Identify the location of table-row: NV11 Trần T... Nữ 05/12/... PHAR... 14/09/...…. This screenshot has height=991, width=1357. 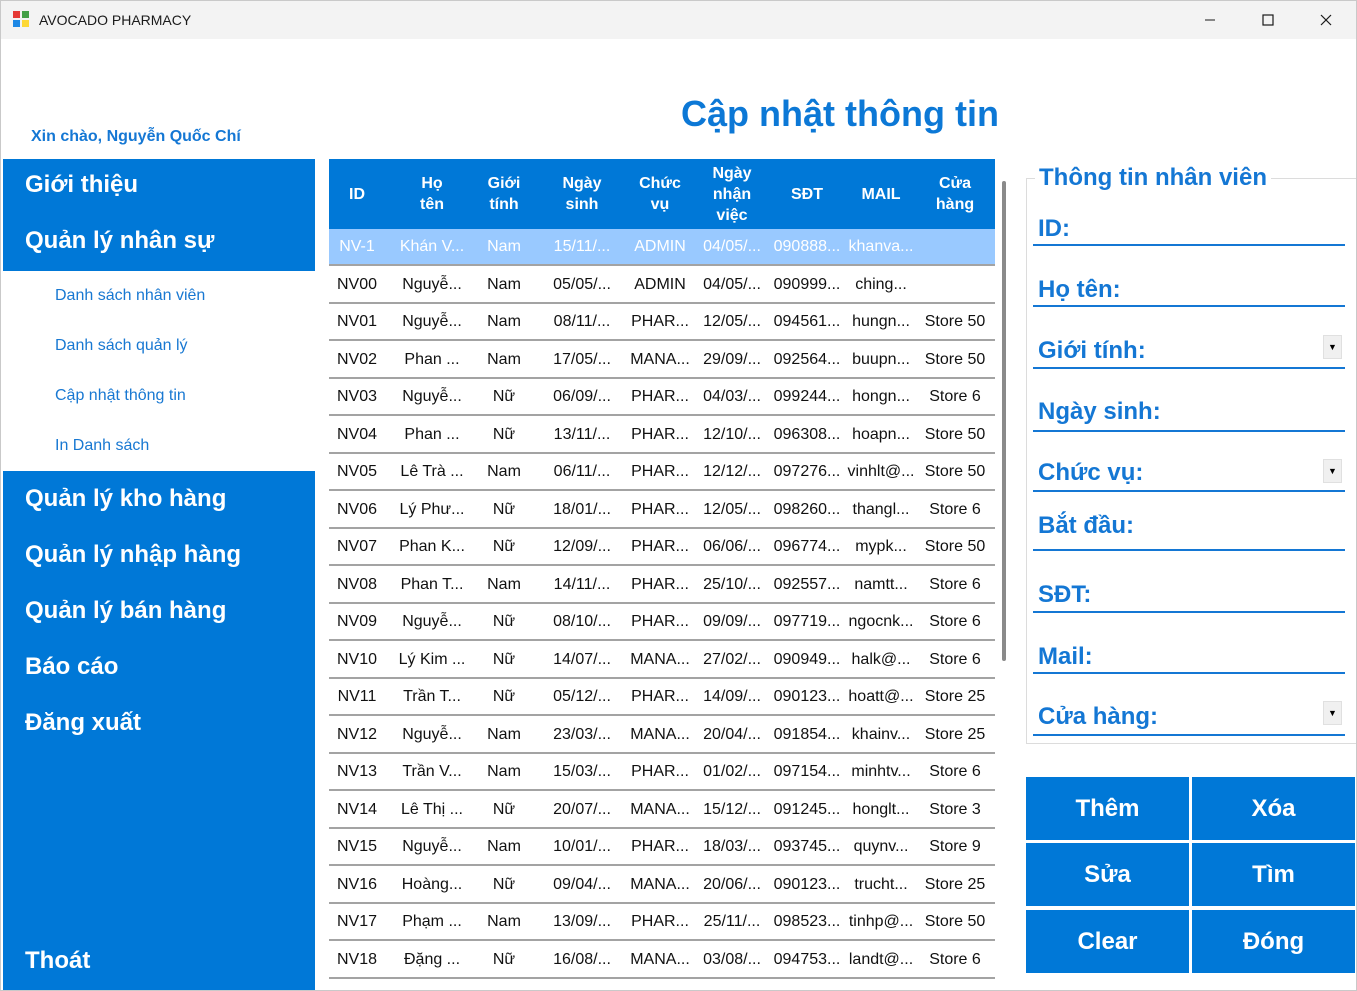
(662, 697).